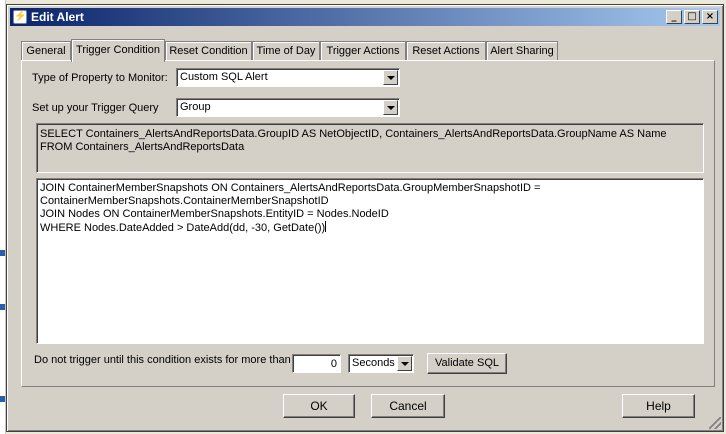 Image resolution: width=726 pixels, height=434 pixels. What do you see at coordinates (57, 17) in the screenshot?
I see `window-title: Edit Alert` at bounding box center [57, 17].